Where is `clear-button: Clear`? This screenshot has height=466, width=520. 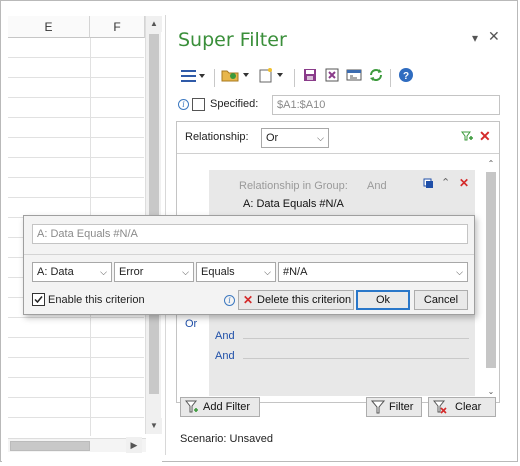
clear-button: Clear is located at coordinates (462, 407).